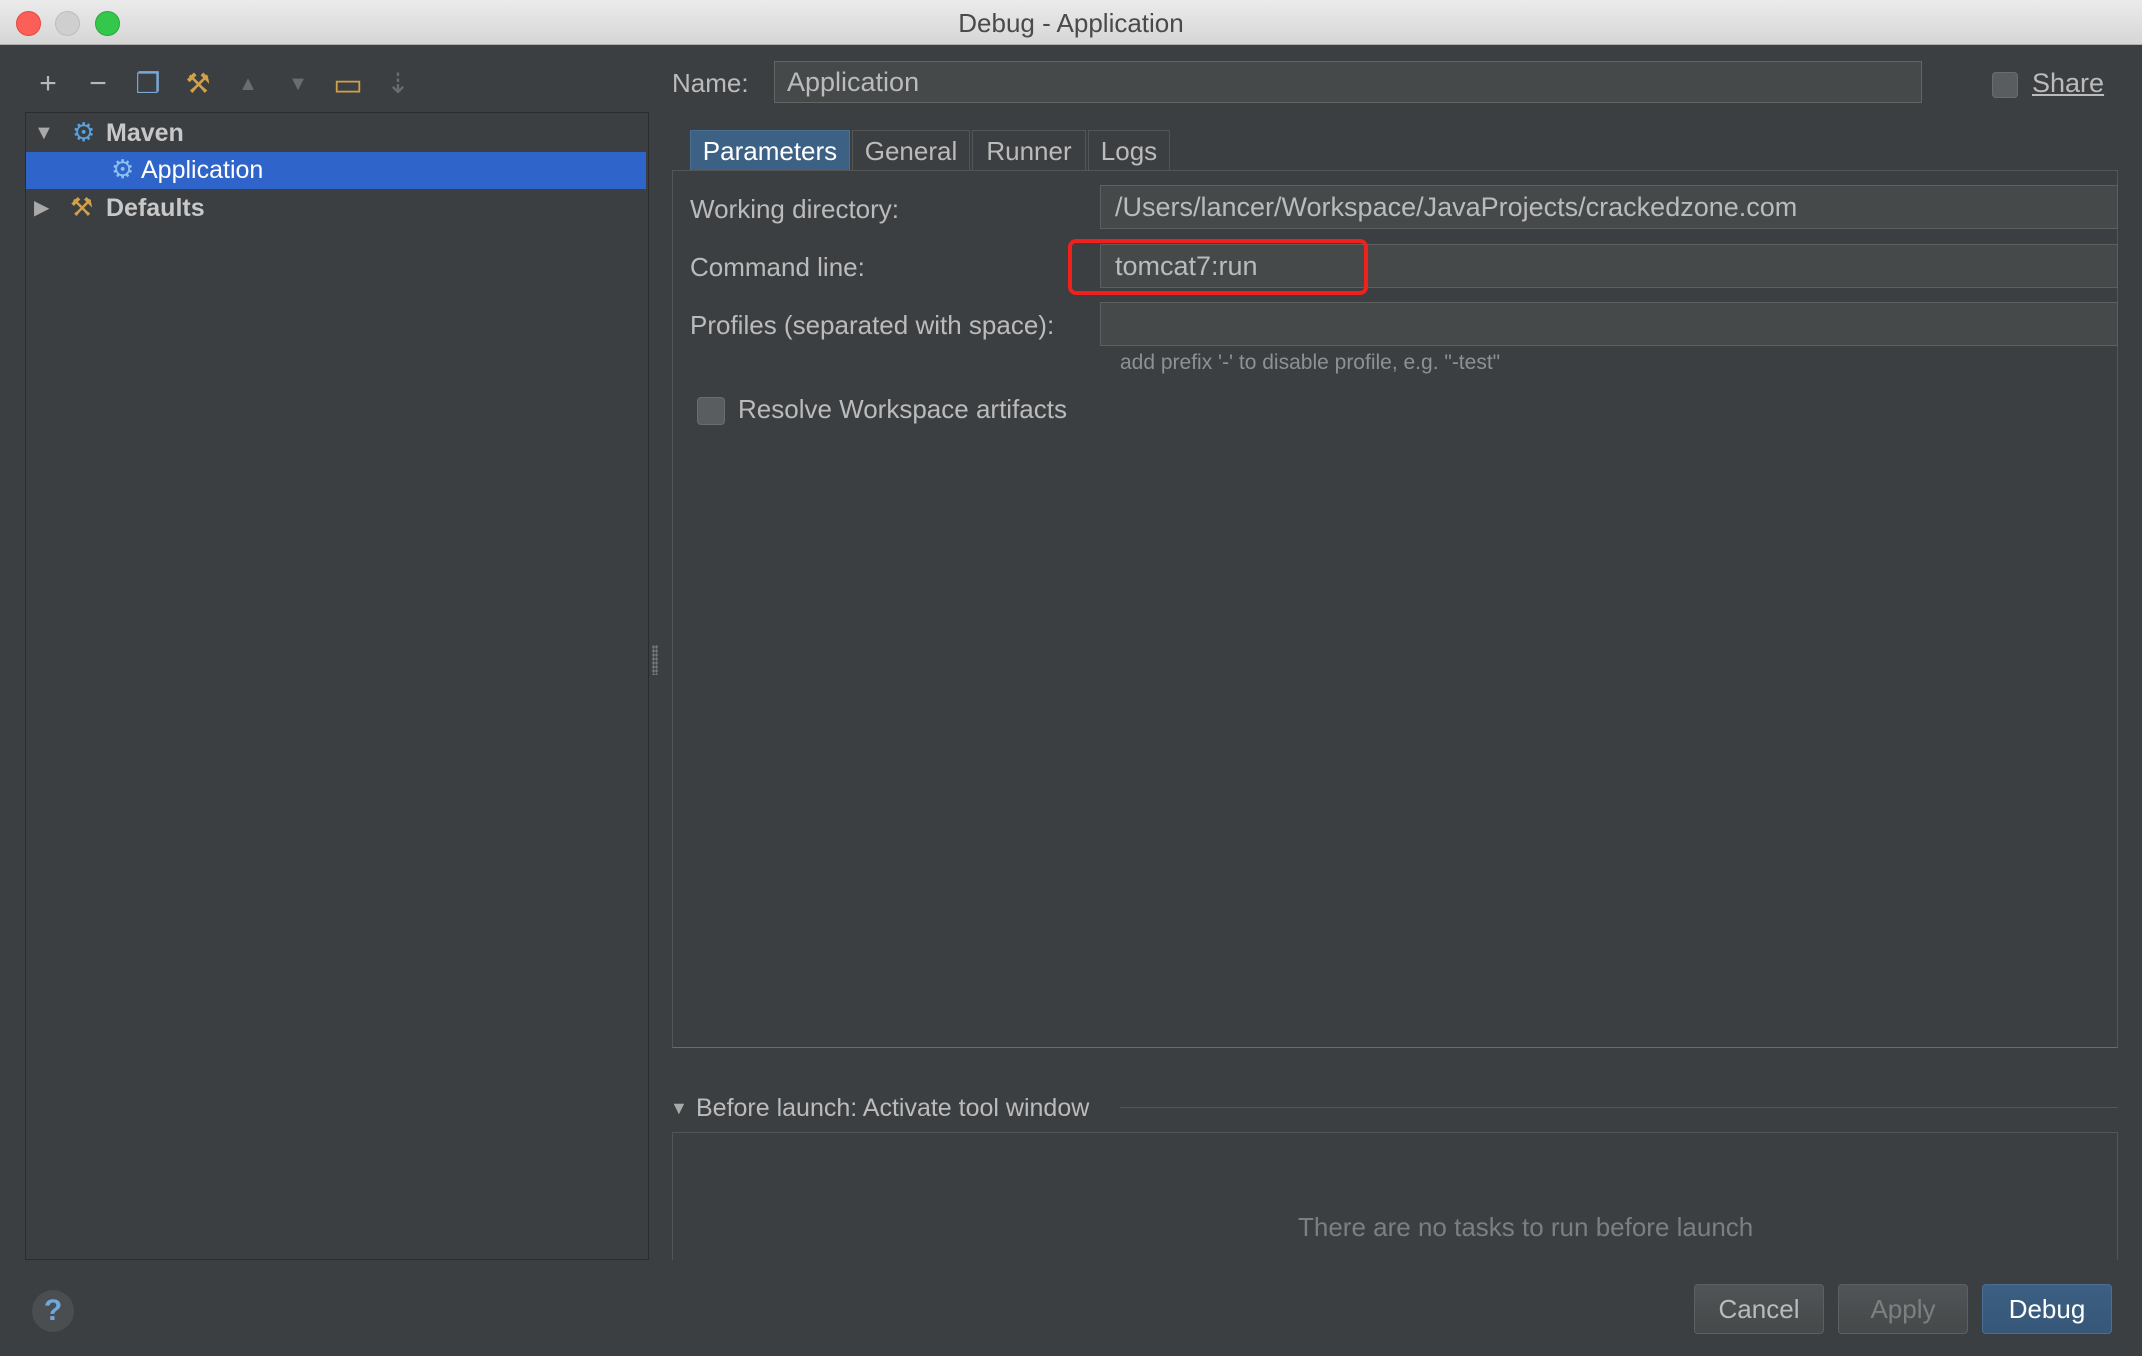 This screenshot has height=1356, width=2142. Describe the element at coordinates (145, 133) in the screenshot. I see `tree-item-label: Maven` at that location.